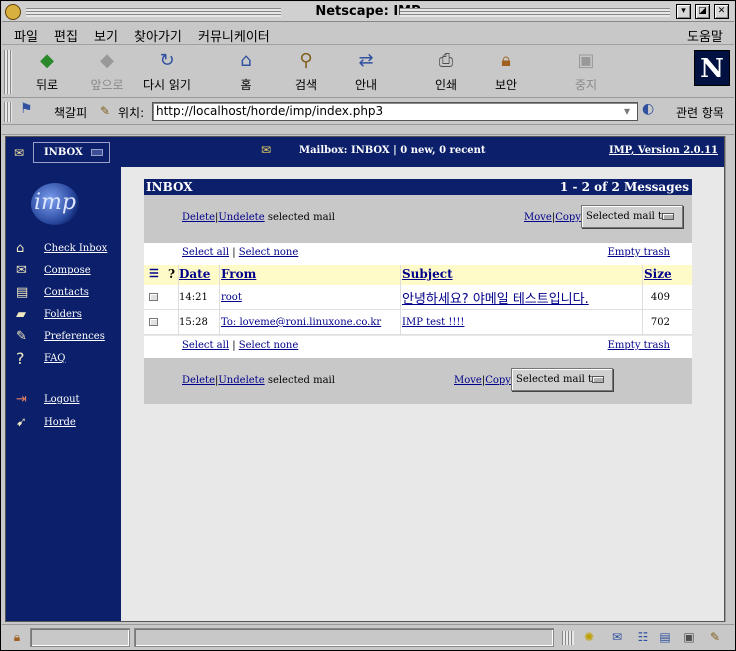  What do you see at coordinates (418, 254) in the screenshot?
I see `top-selection-row: Select all | Select none Empty trash` at bounding box center [418, 254].